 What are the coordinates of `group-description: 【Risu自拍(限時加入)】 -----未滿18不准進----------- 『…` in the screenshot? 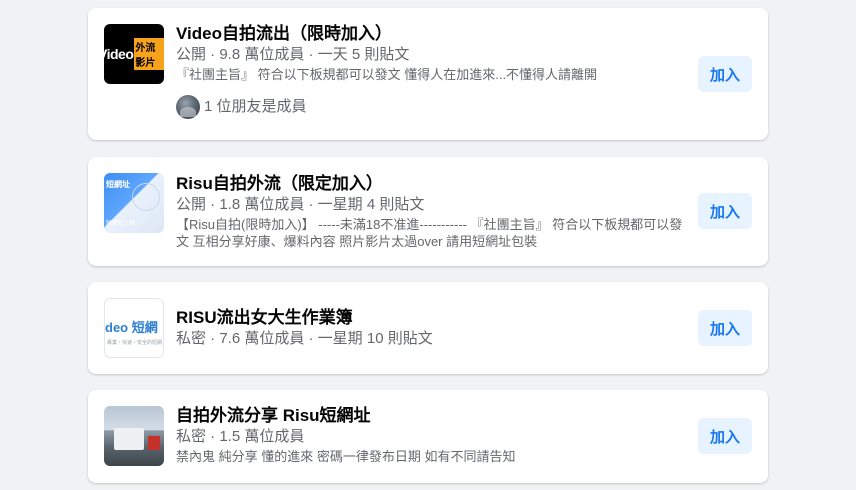 It's located at (429, 233).